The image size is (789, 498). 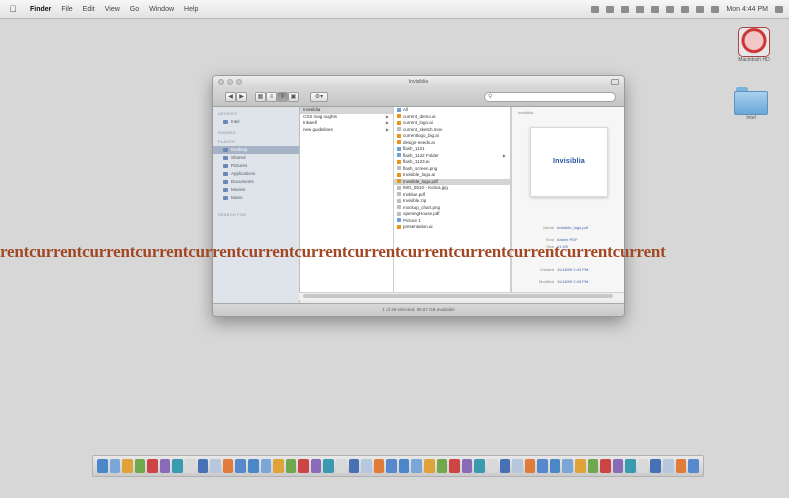 What do you see at coordinates (239, 82) in the screenshot?
I see `zoom-button` at bounding box center [239, 82].